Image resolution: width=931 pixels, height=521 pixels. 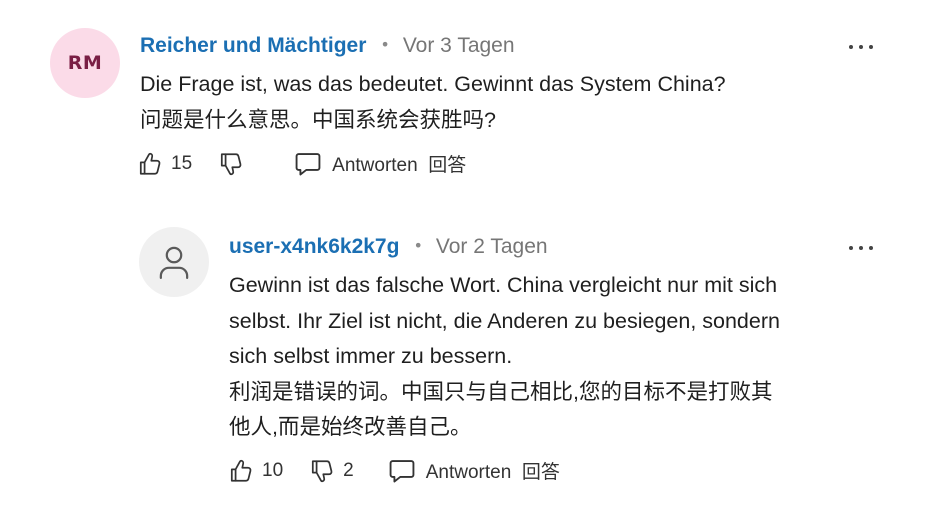 I want to click on dislike-button: 2, so click(x=331, y=471).